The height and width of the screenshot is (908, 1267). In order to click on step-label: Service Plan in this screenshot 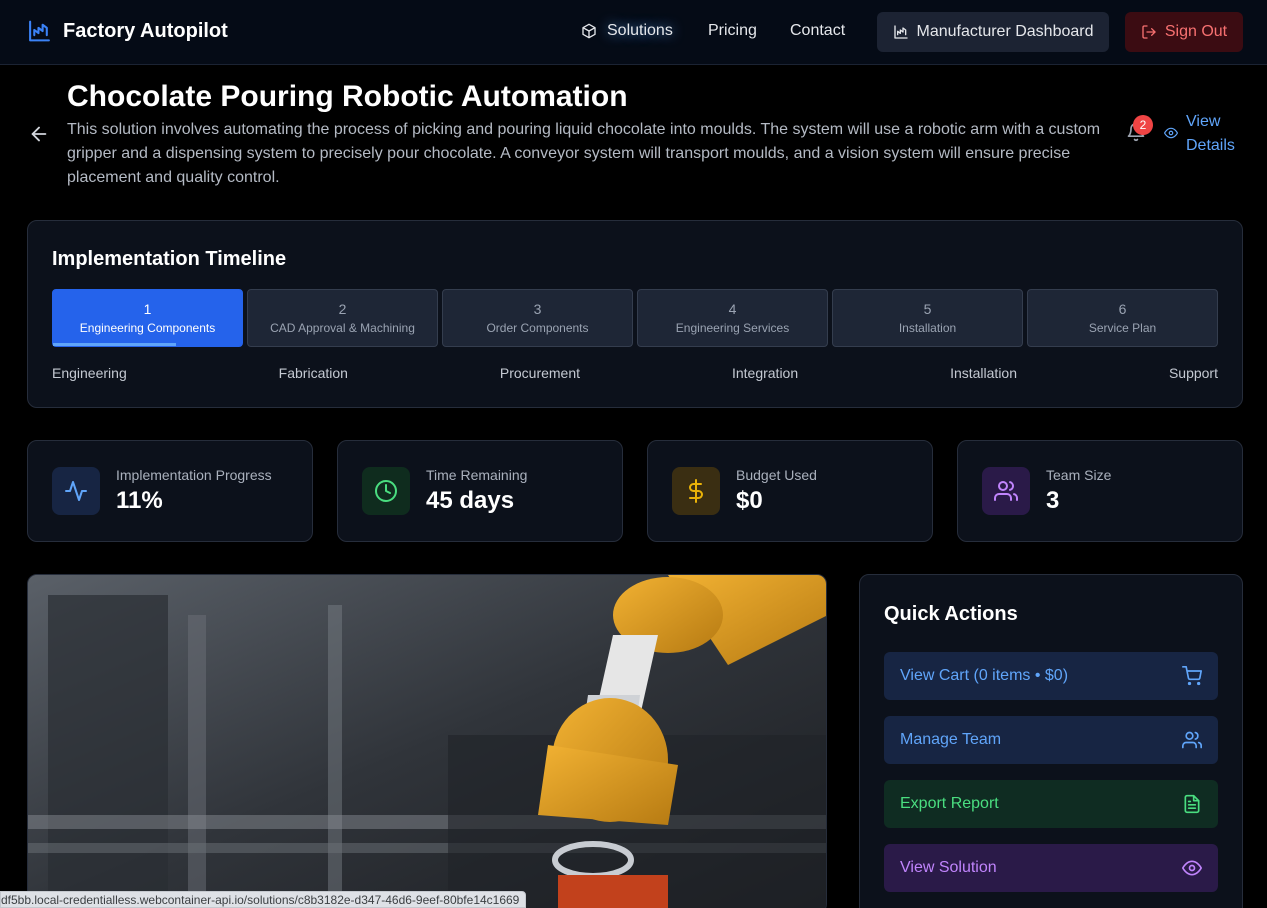, I will do `click(1122, 328)`.